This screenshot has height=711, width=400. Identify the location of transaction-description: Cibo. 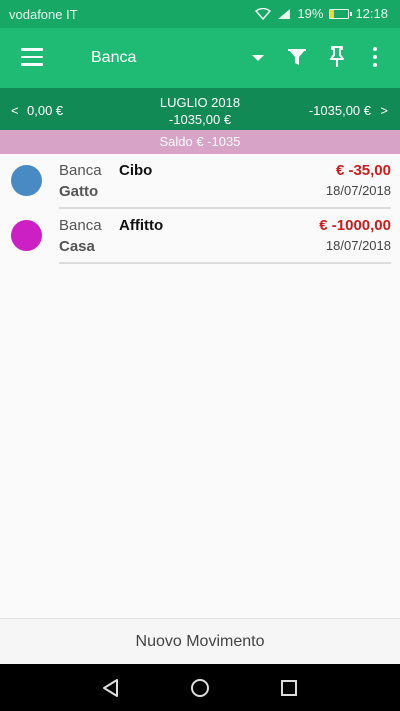
(136, 170).